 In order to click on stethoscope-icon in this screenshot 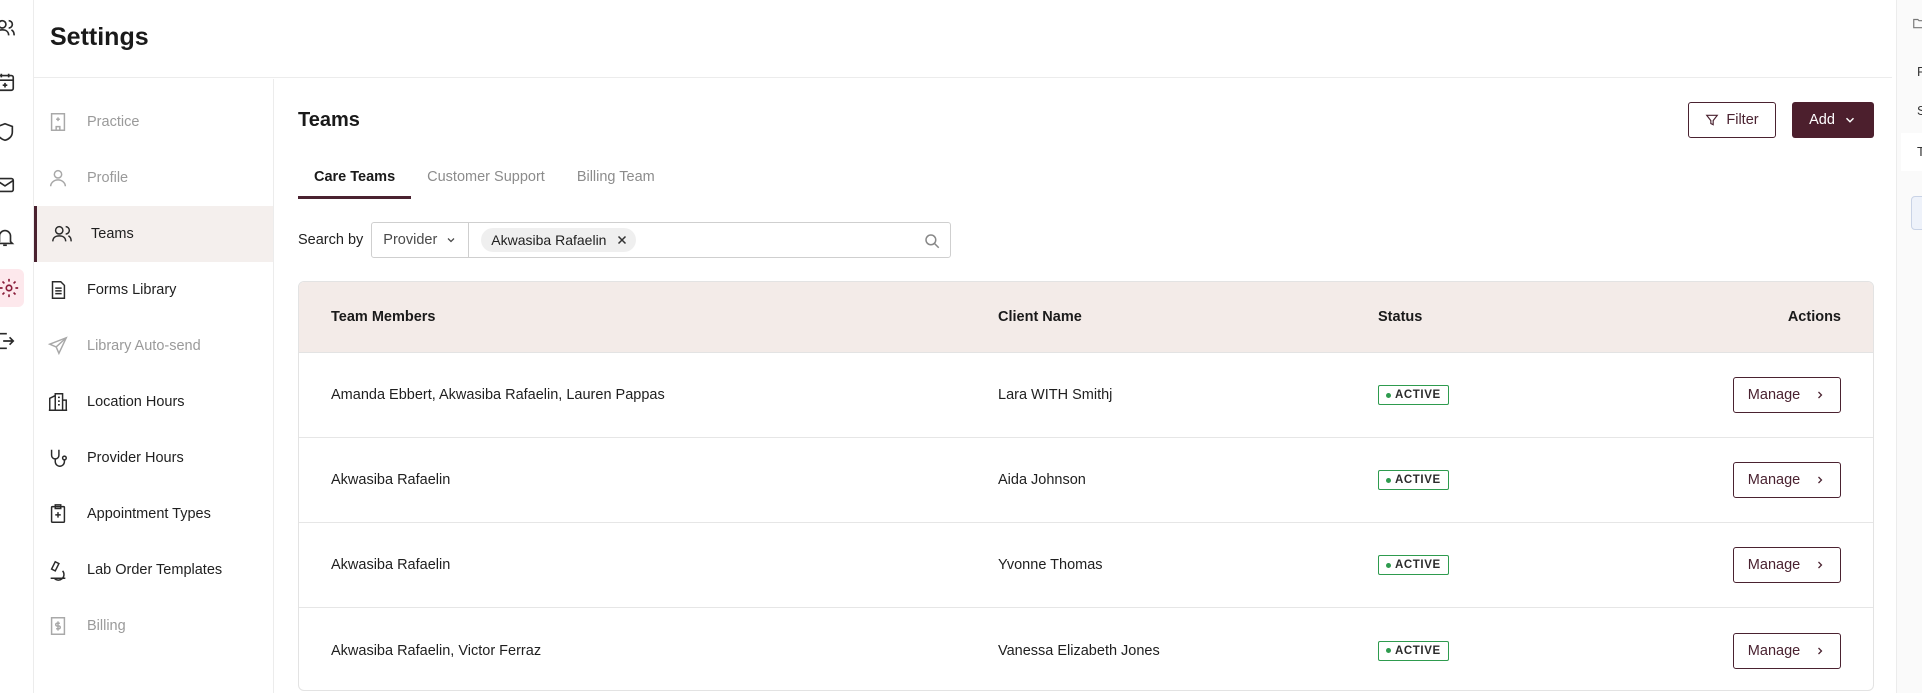, I will do `click(58, 458)`.